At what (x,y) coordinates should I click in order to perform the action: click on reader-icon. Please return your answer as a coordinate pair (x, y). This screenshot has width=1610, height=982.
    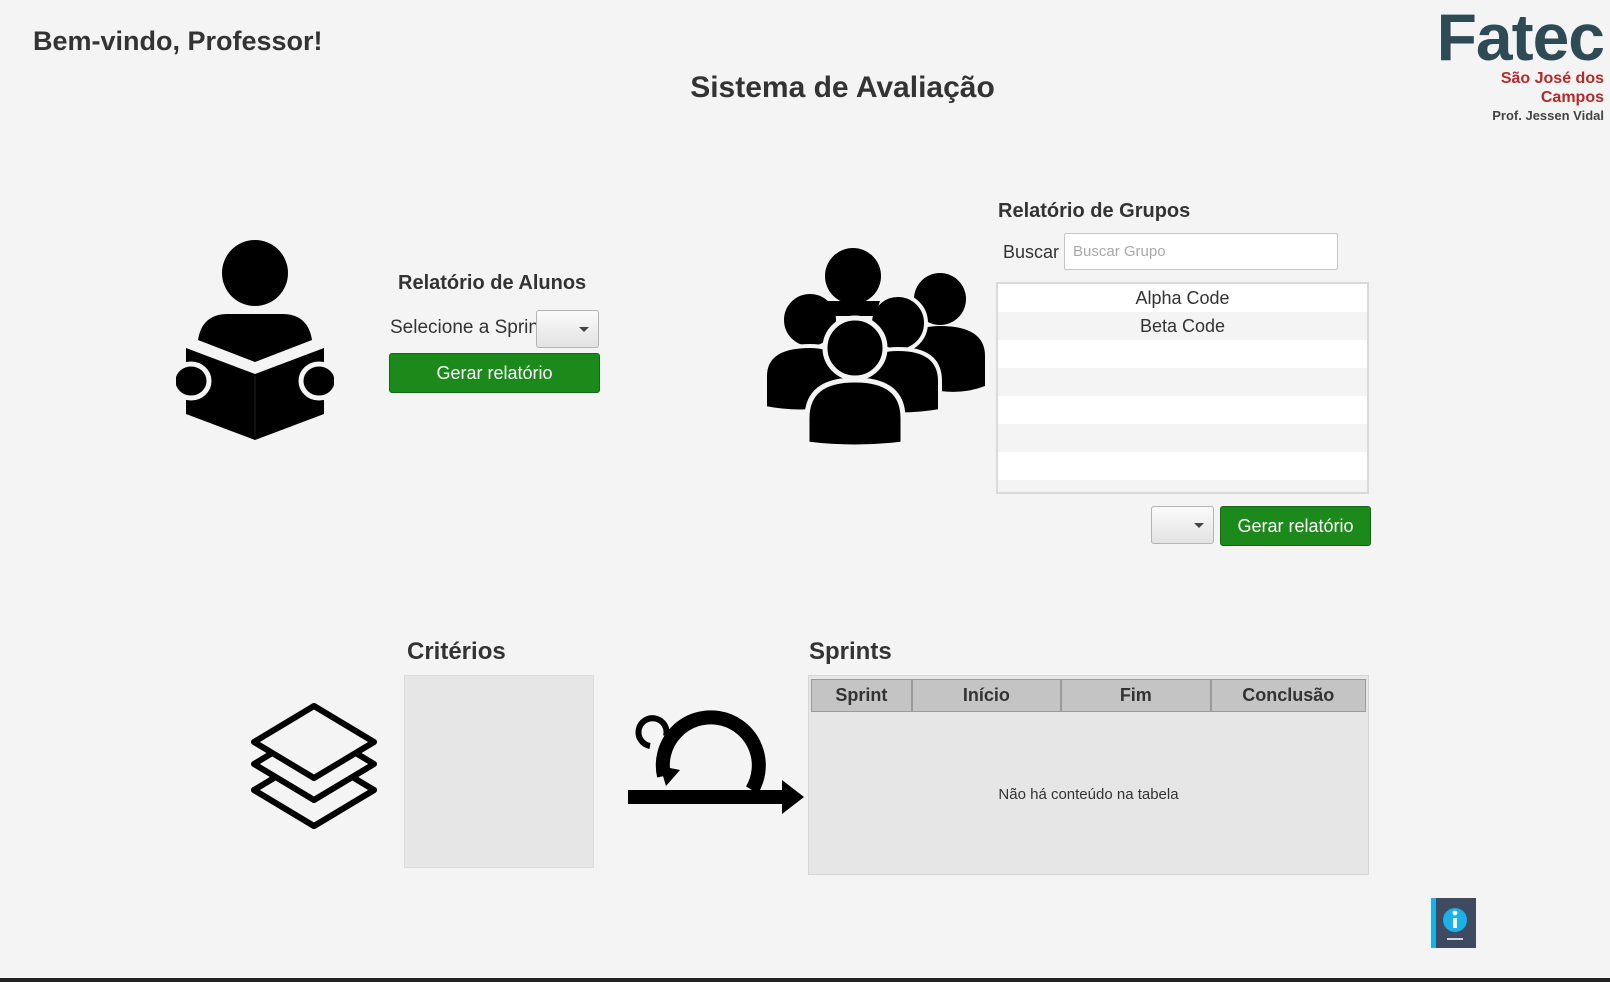
    Looking at the image, I should click on (255, 338).